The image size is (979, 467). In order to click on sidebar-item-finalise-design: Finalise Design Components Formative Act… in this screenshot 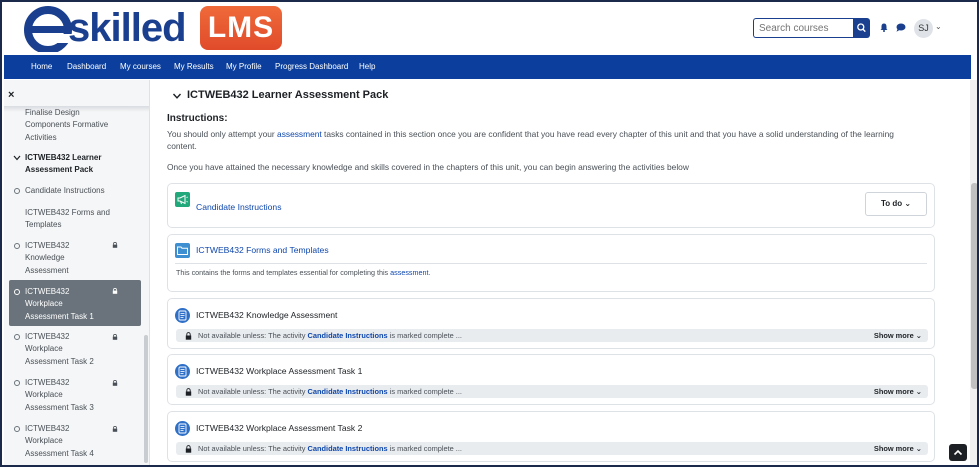, I will do `click(66, 125)`.